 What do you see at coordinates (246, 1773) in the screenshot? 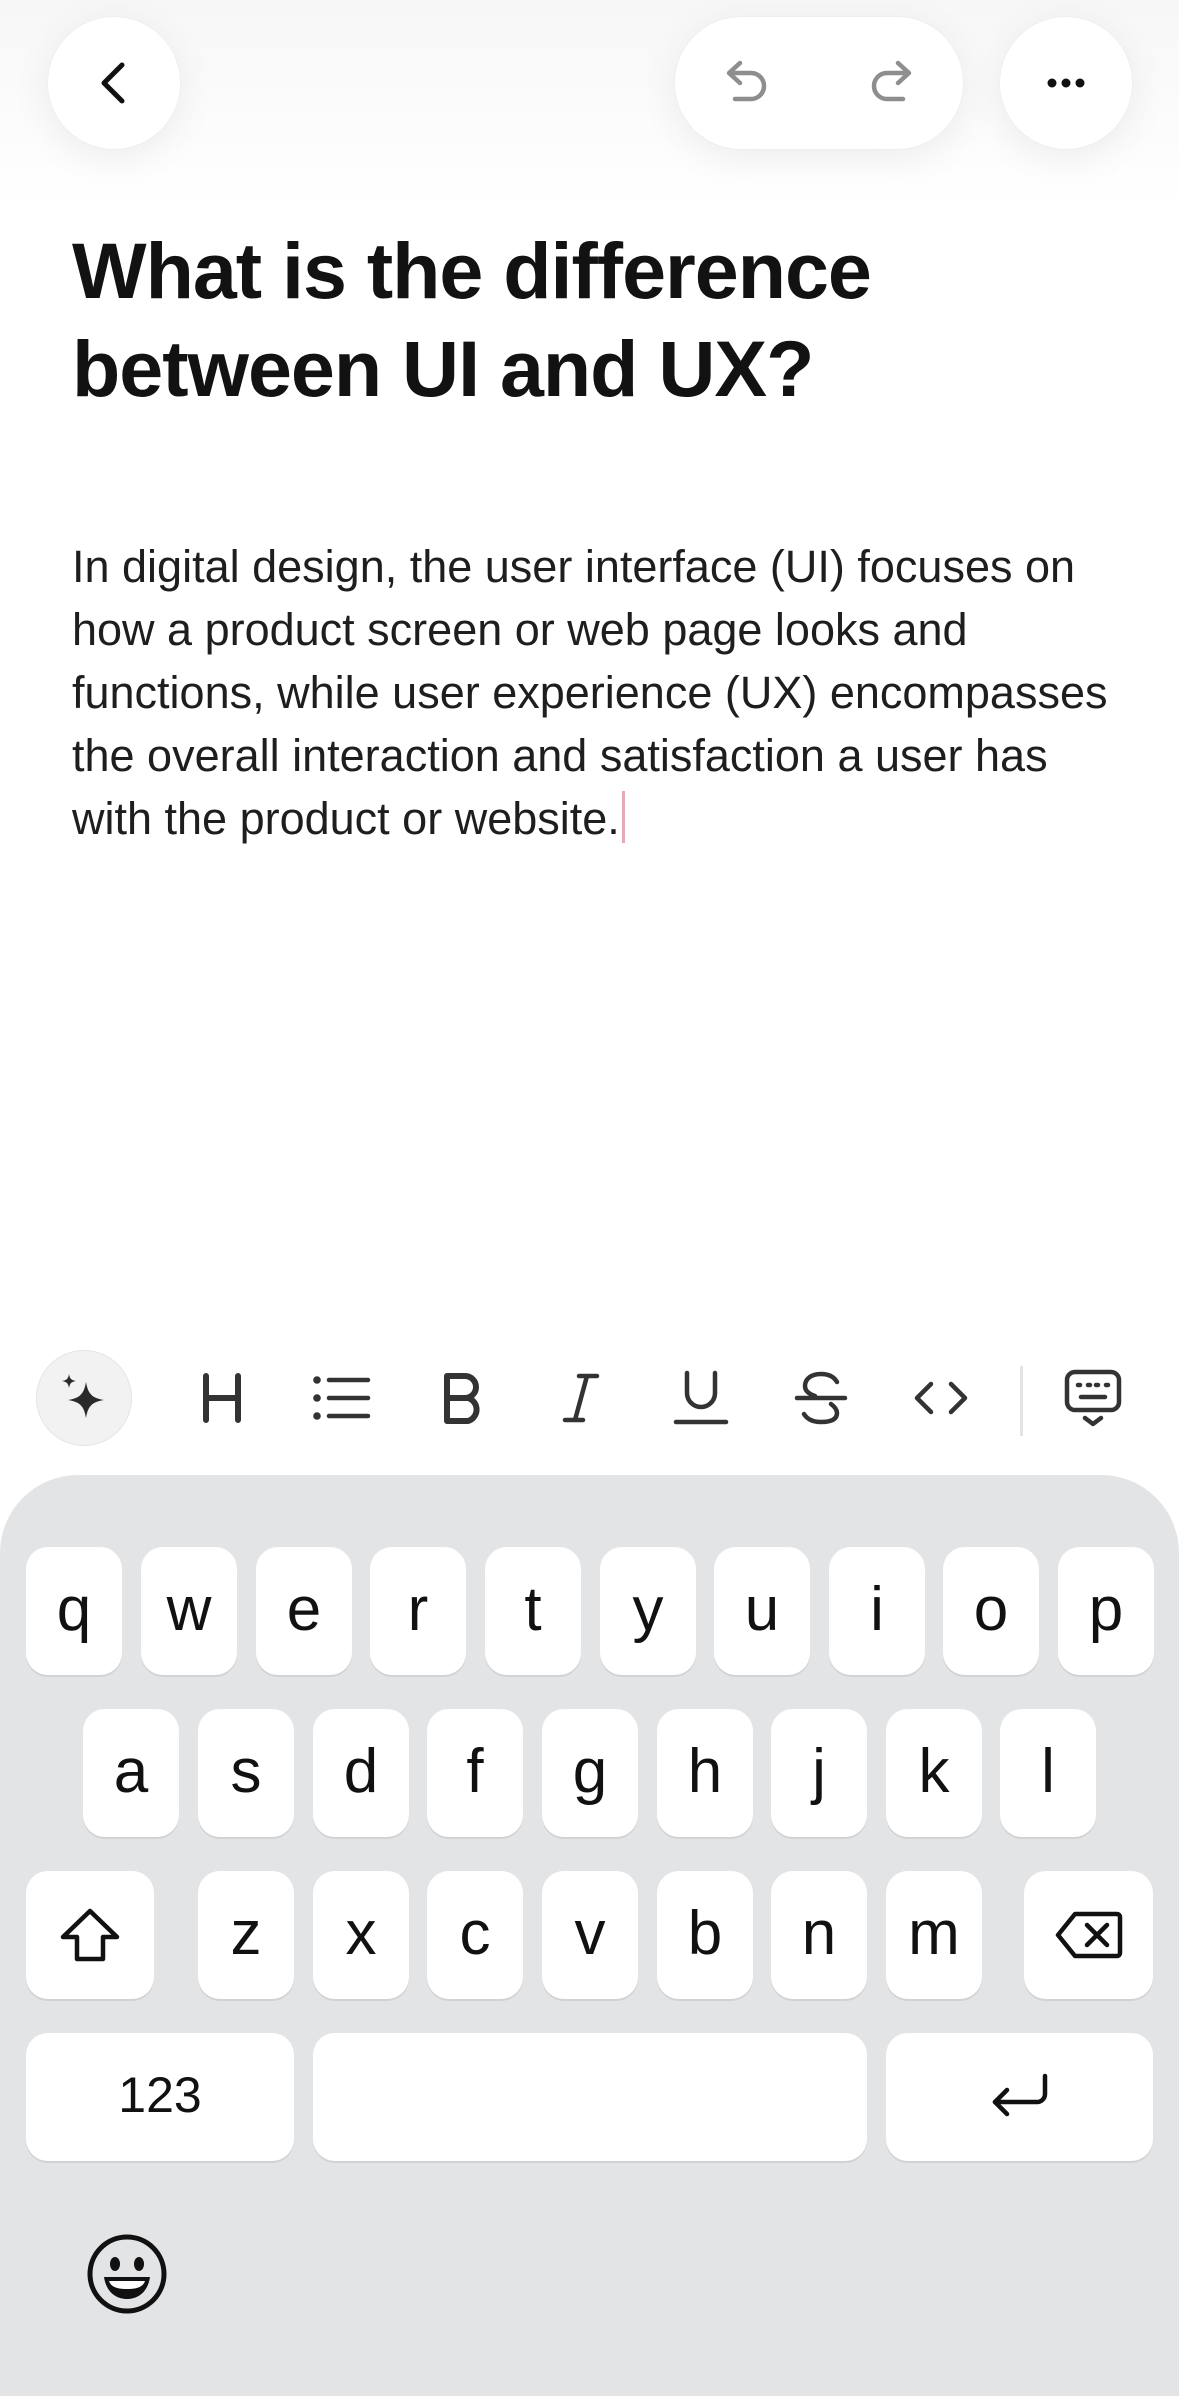
I see `key-s: s` at bounding box center [246, 1773].